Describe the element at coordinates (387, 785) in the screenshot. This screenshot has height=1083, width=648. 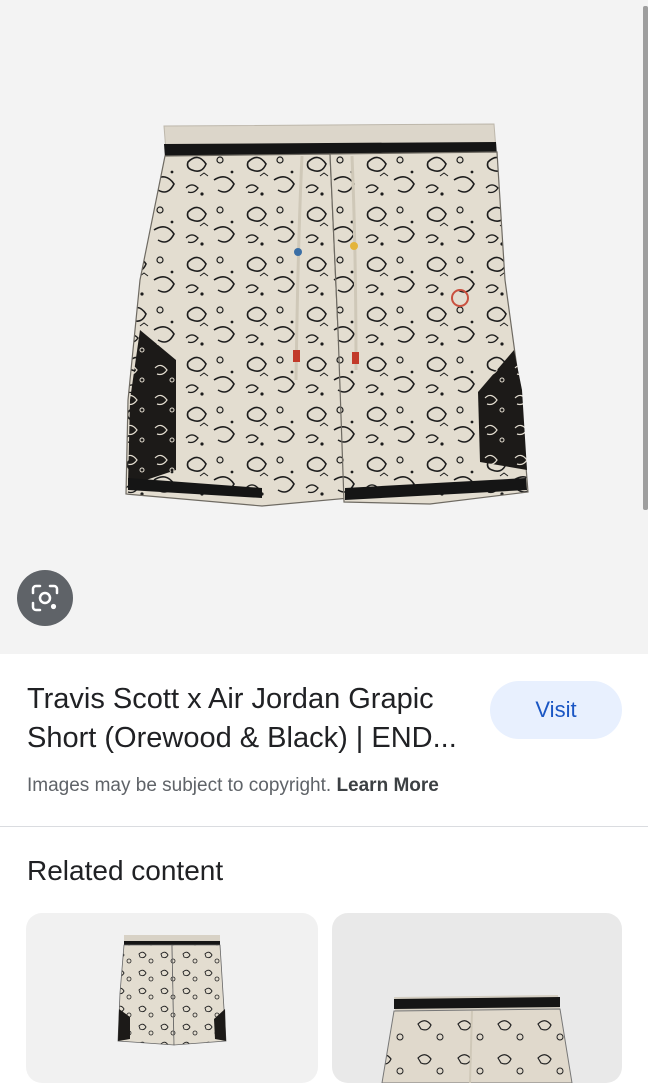
I see `learn-more-link: Learn More` at that location.